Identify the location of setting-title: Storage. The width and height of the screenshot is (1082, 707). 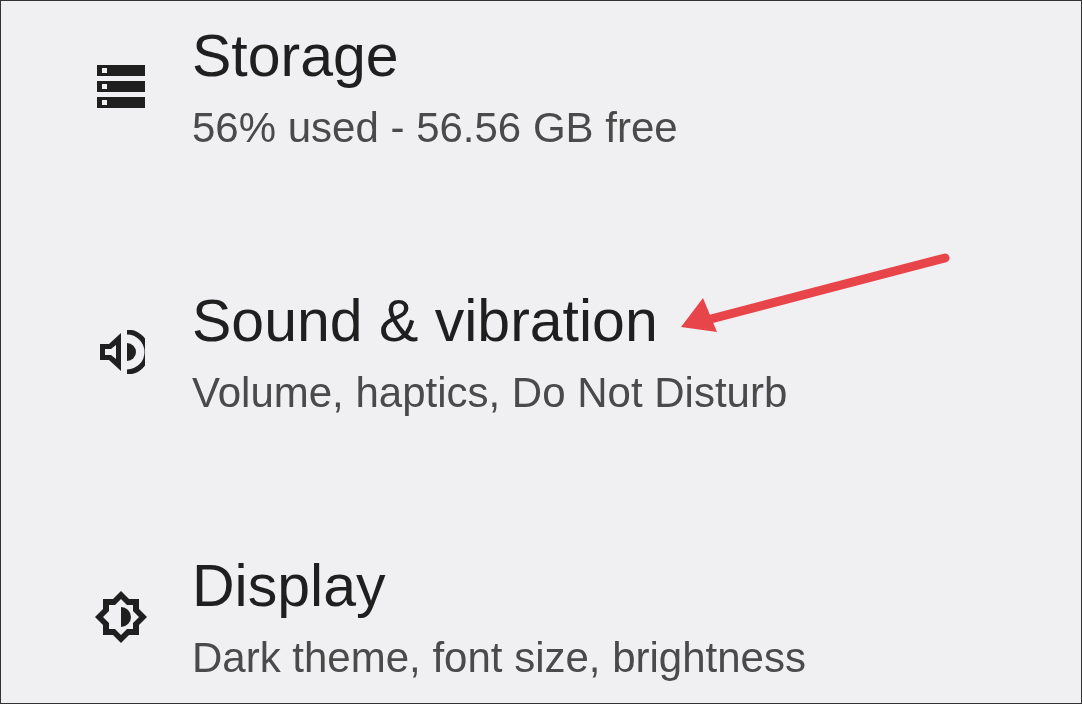
(296, 56).